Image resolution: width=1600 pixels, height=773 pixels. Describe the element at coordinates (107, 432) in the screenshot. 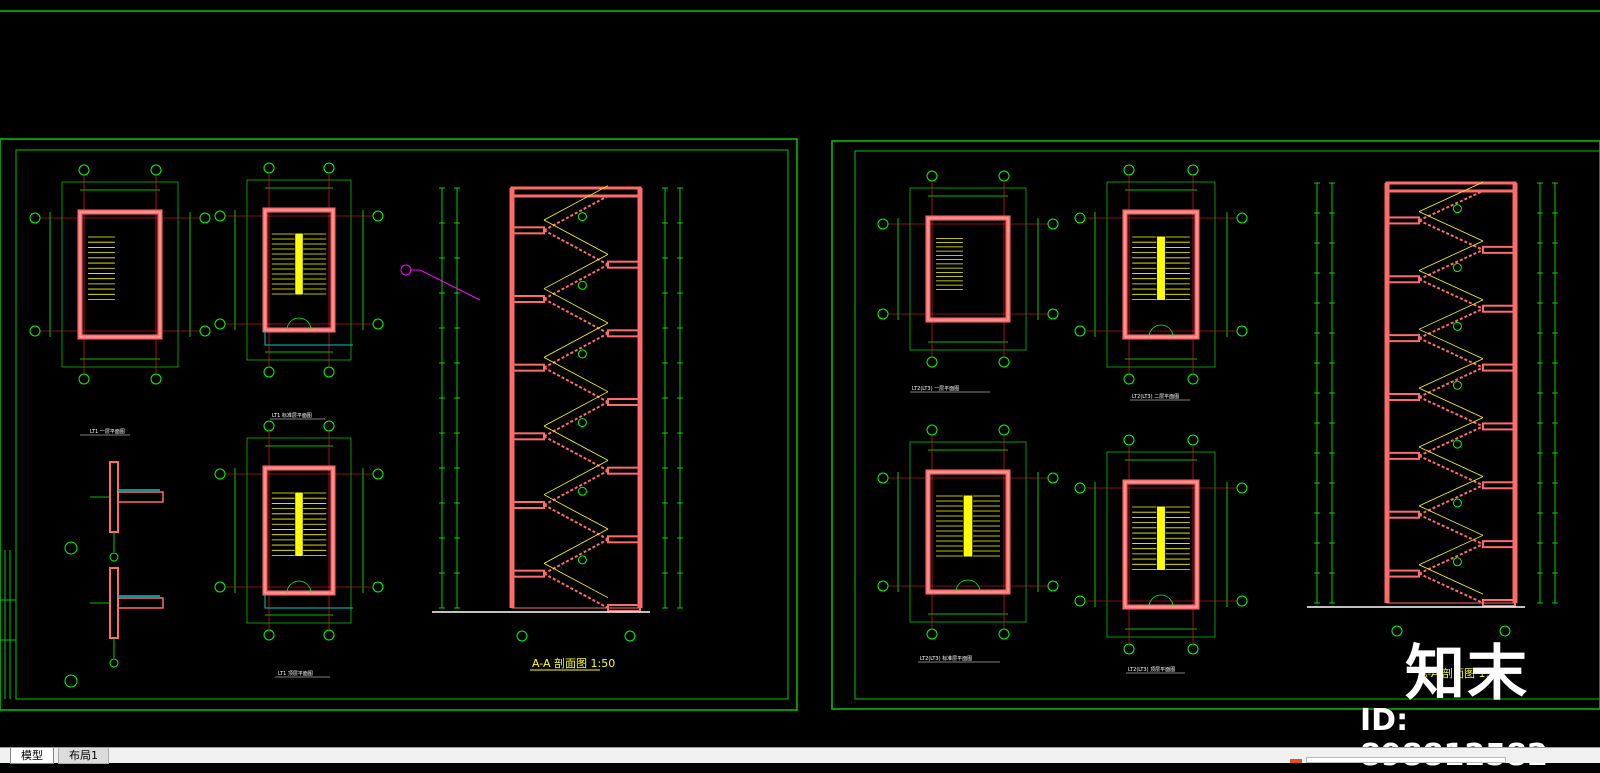

I see `left-plan-title-1: LT1 一层平面图` at that location.